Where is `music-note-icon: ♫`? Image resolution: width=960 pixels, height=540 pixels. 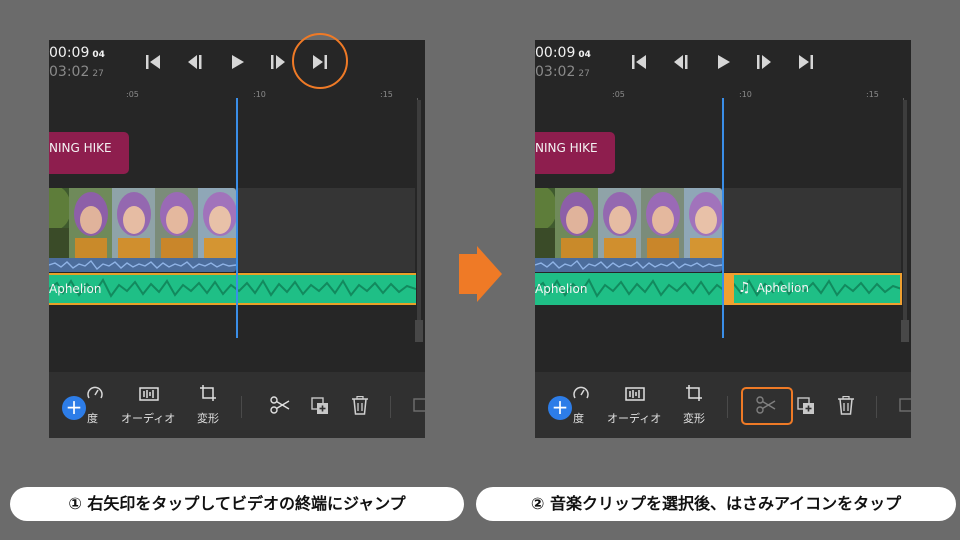 music-note-icon: ♫ is located at coordinates (744, 288).